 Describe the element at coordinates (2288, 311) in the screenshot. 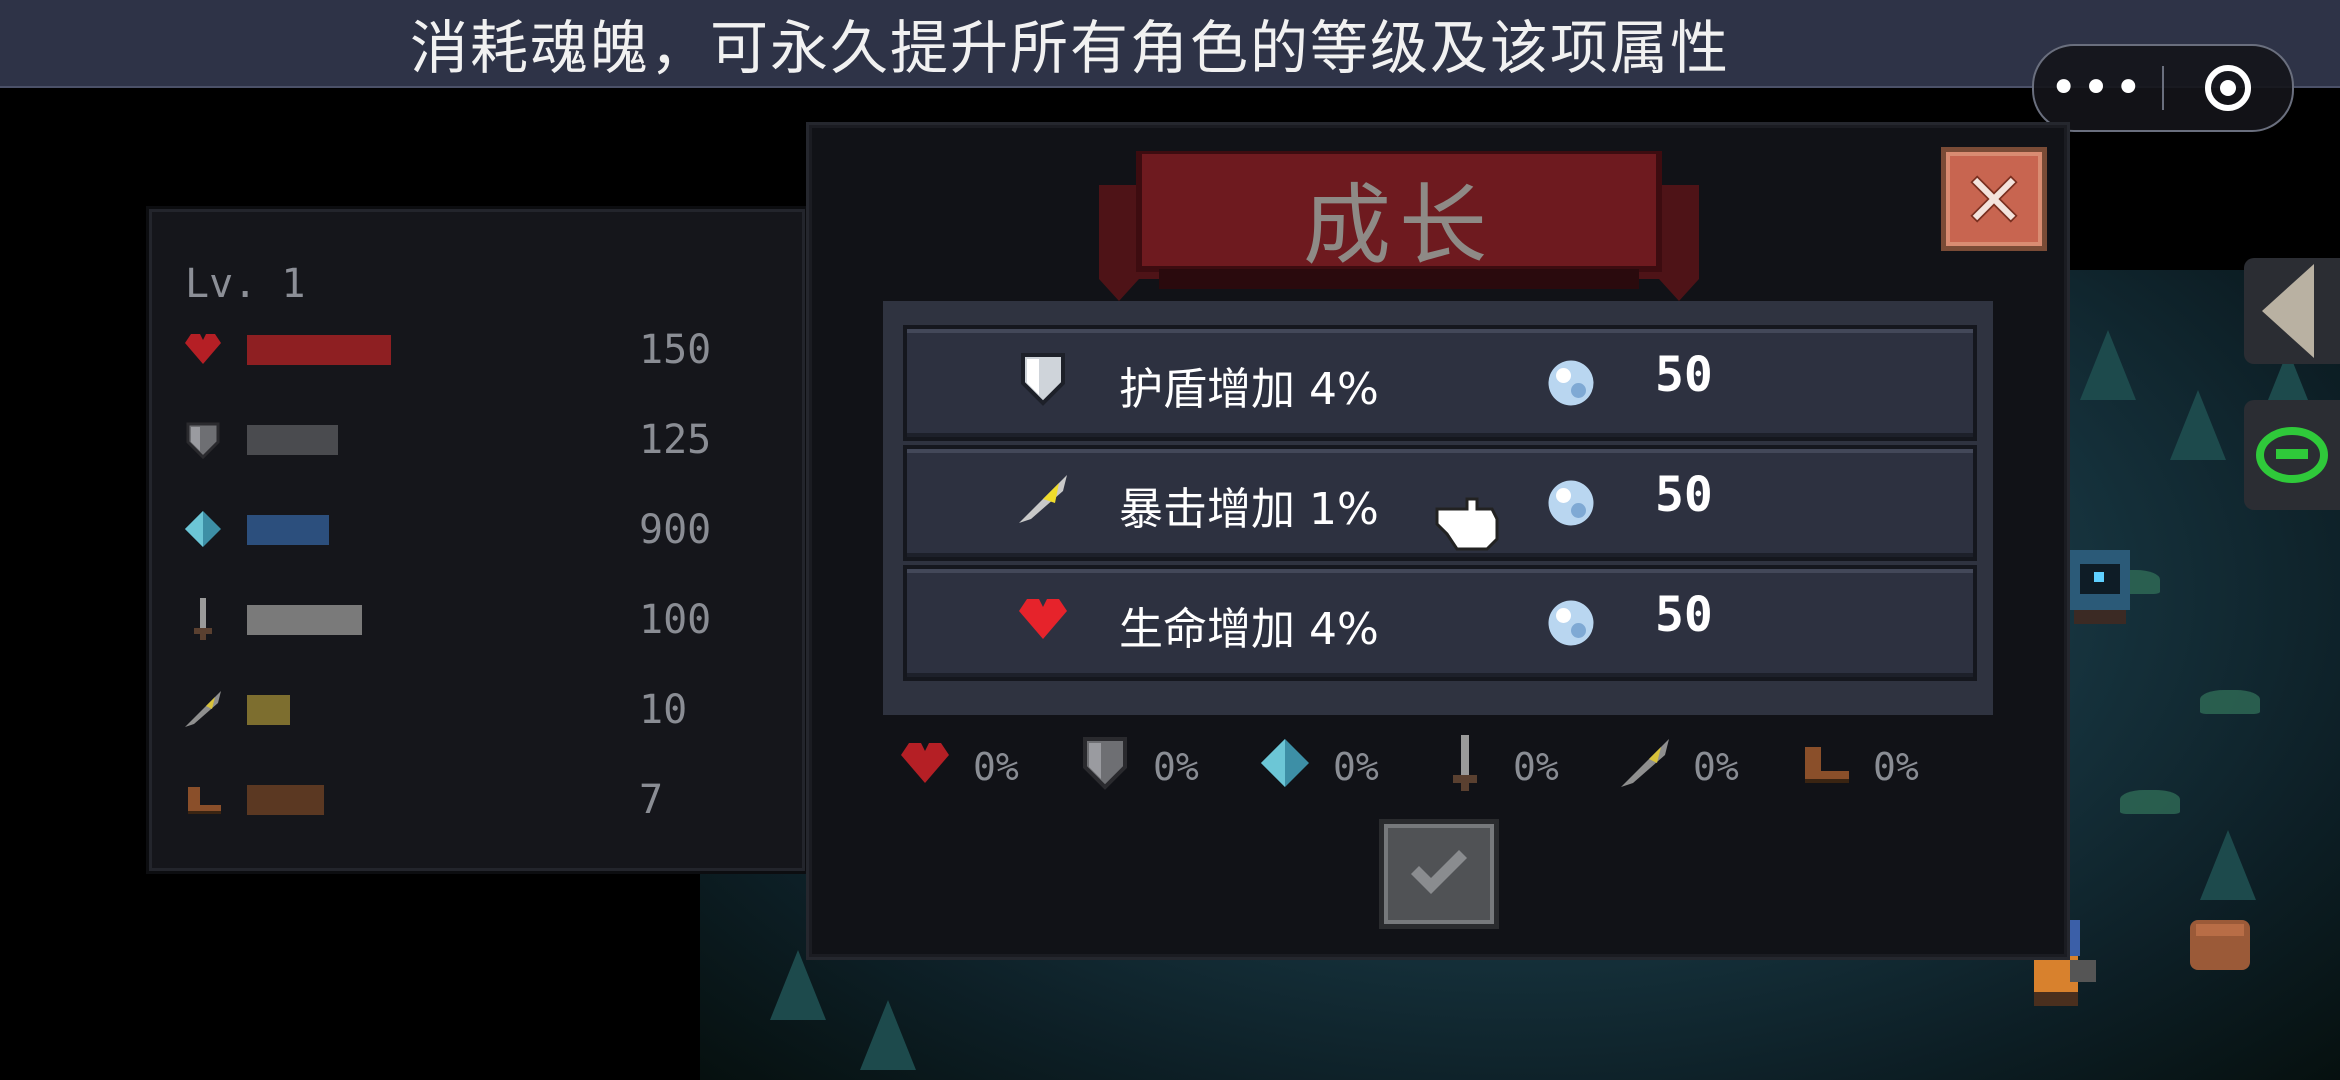

I see `left-arrow-icon` at that location.